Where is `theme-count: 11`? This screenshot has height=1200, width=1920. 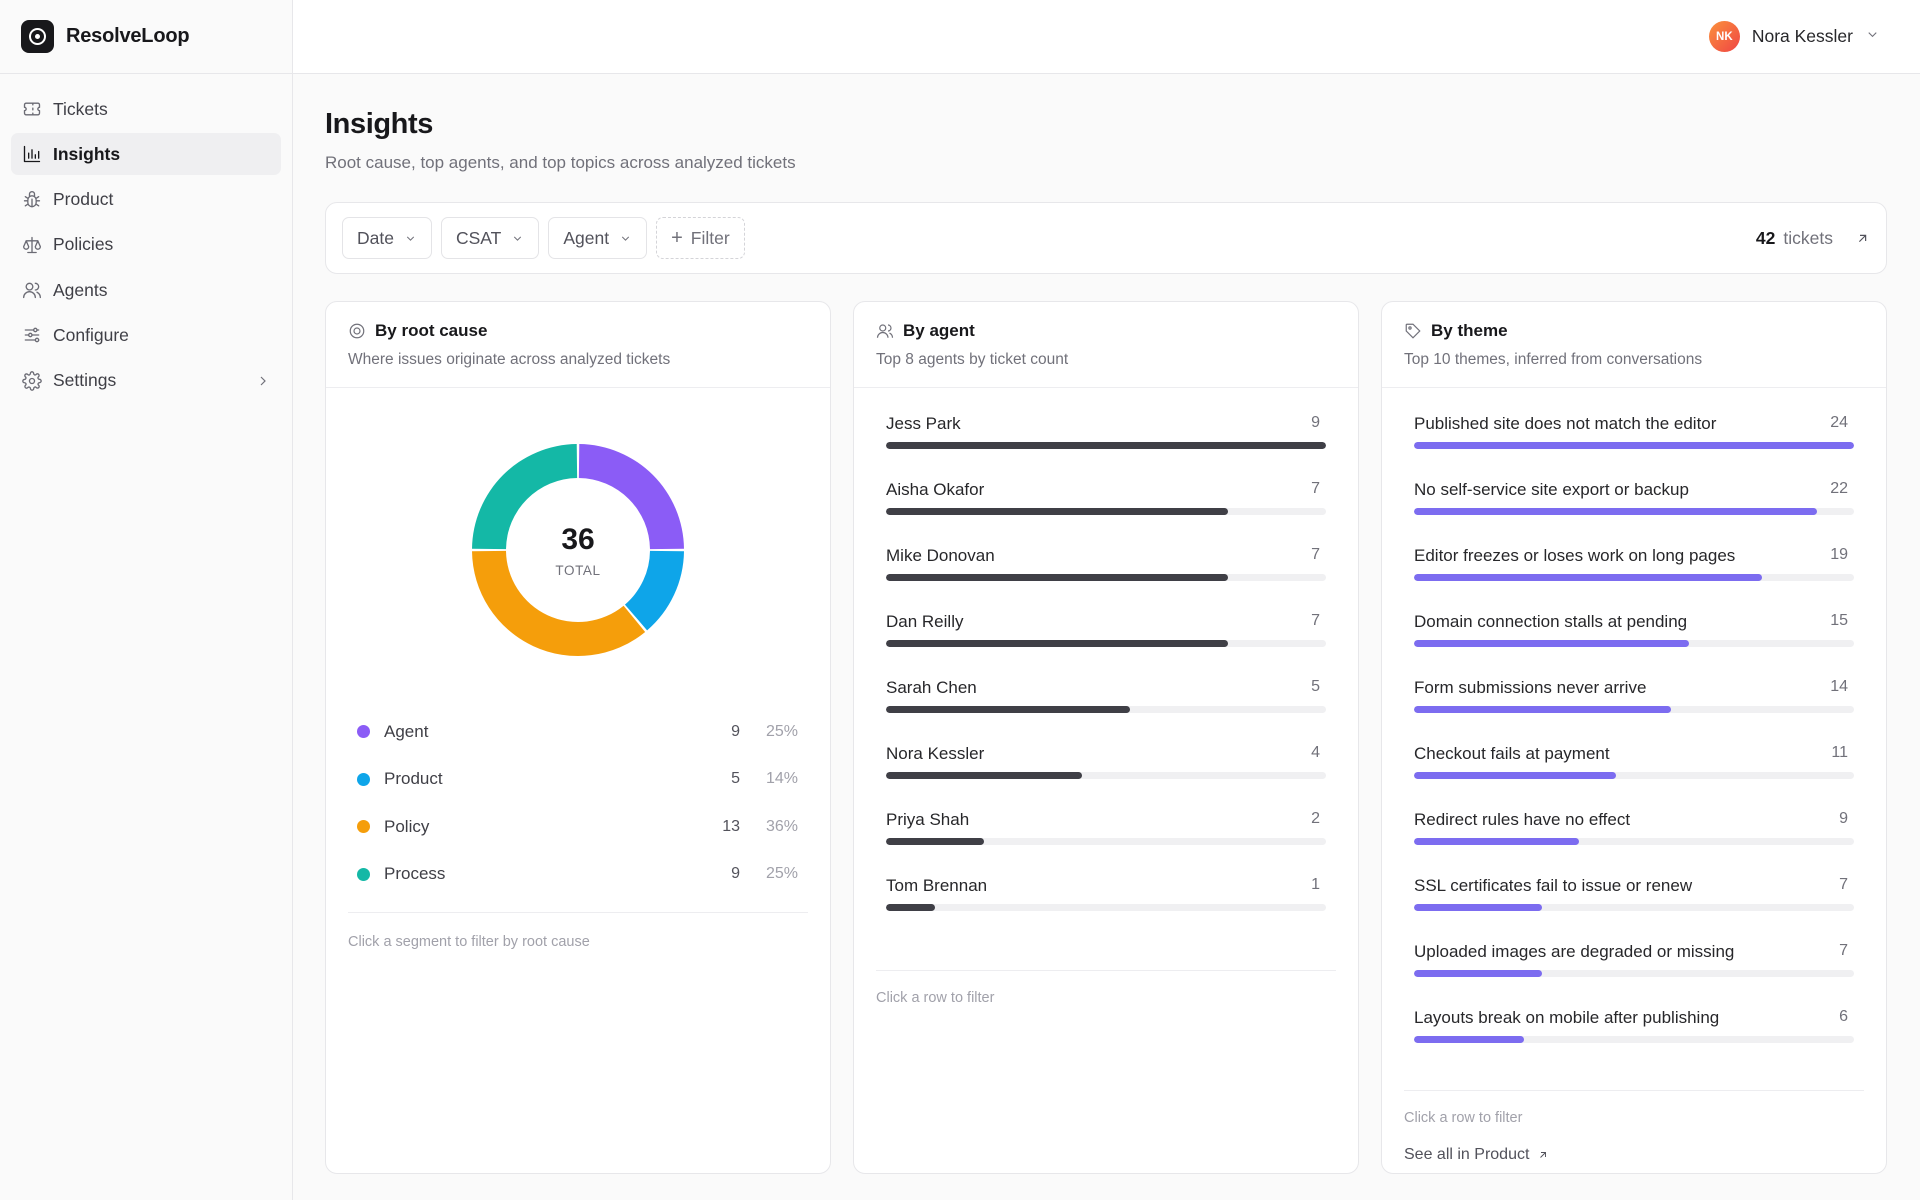 theme-count: 11 is located at coordinates (1839, 752).